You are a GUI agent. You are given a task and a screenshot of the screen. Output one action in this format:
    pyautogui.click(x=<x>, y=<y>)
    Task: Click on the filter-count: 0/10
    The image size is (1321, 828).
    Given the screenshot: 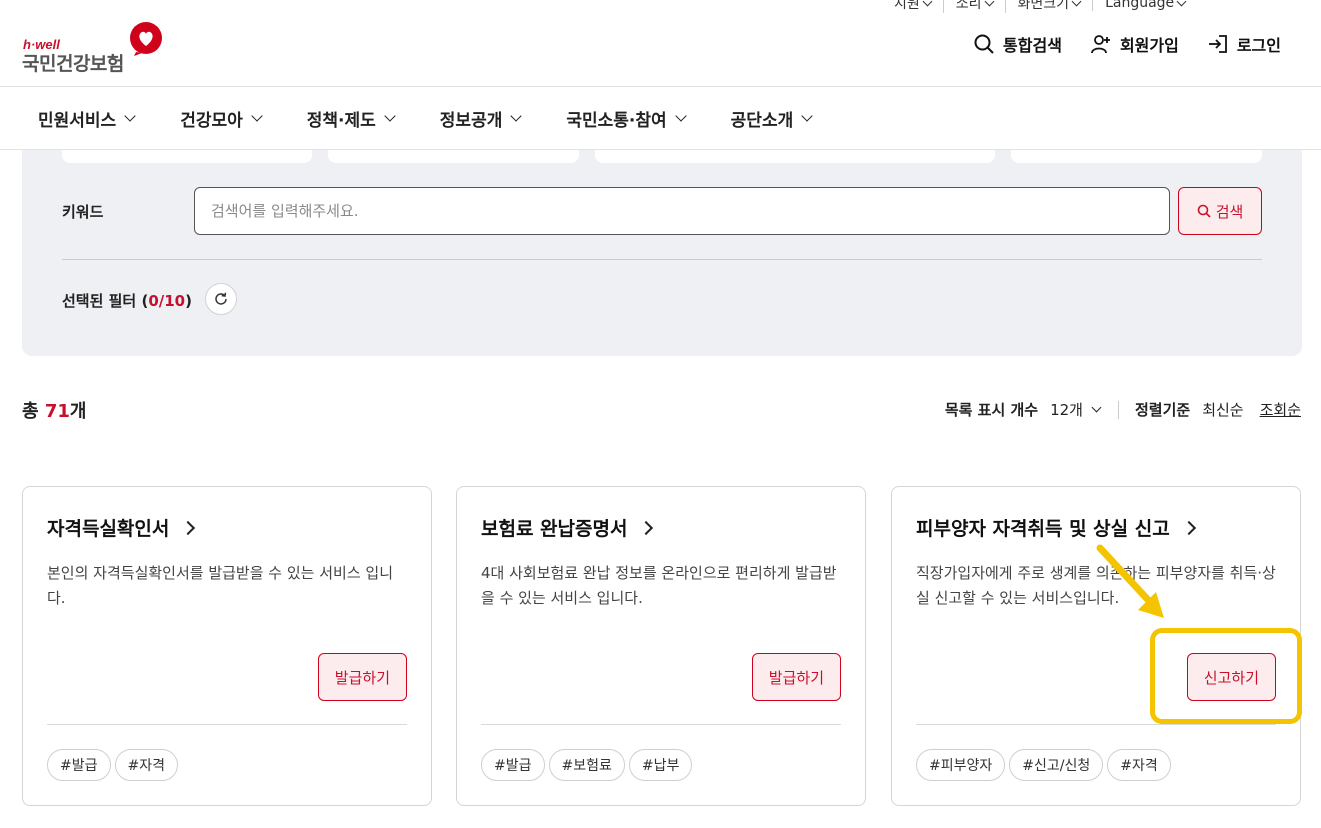 What is the action you would take?
    pyautogui.click(x=167, y=301)
    